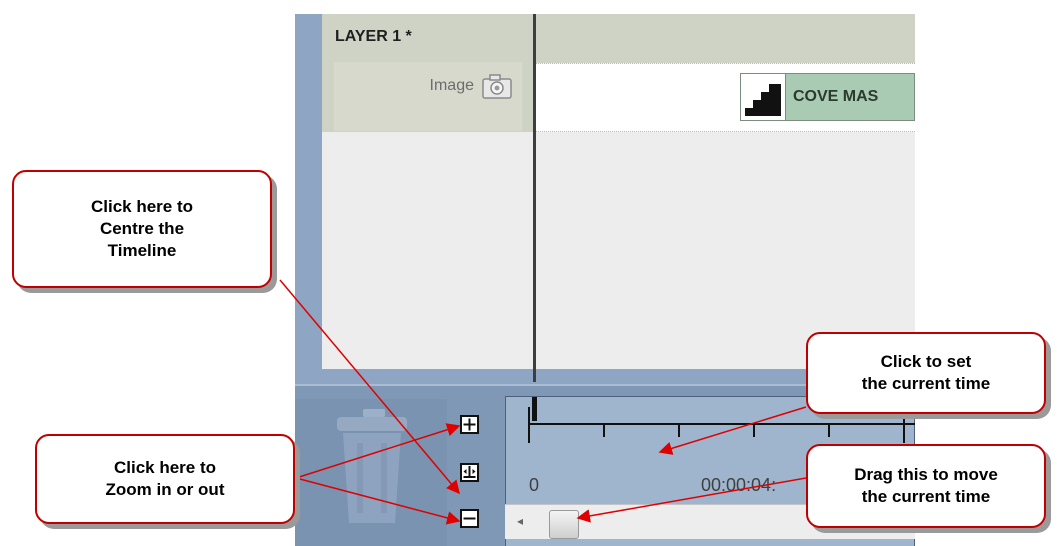  I want to click on zoom-out-button, so click(469, 518).